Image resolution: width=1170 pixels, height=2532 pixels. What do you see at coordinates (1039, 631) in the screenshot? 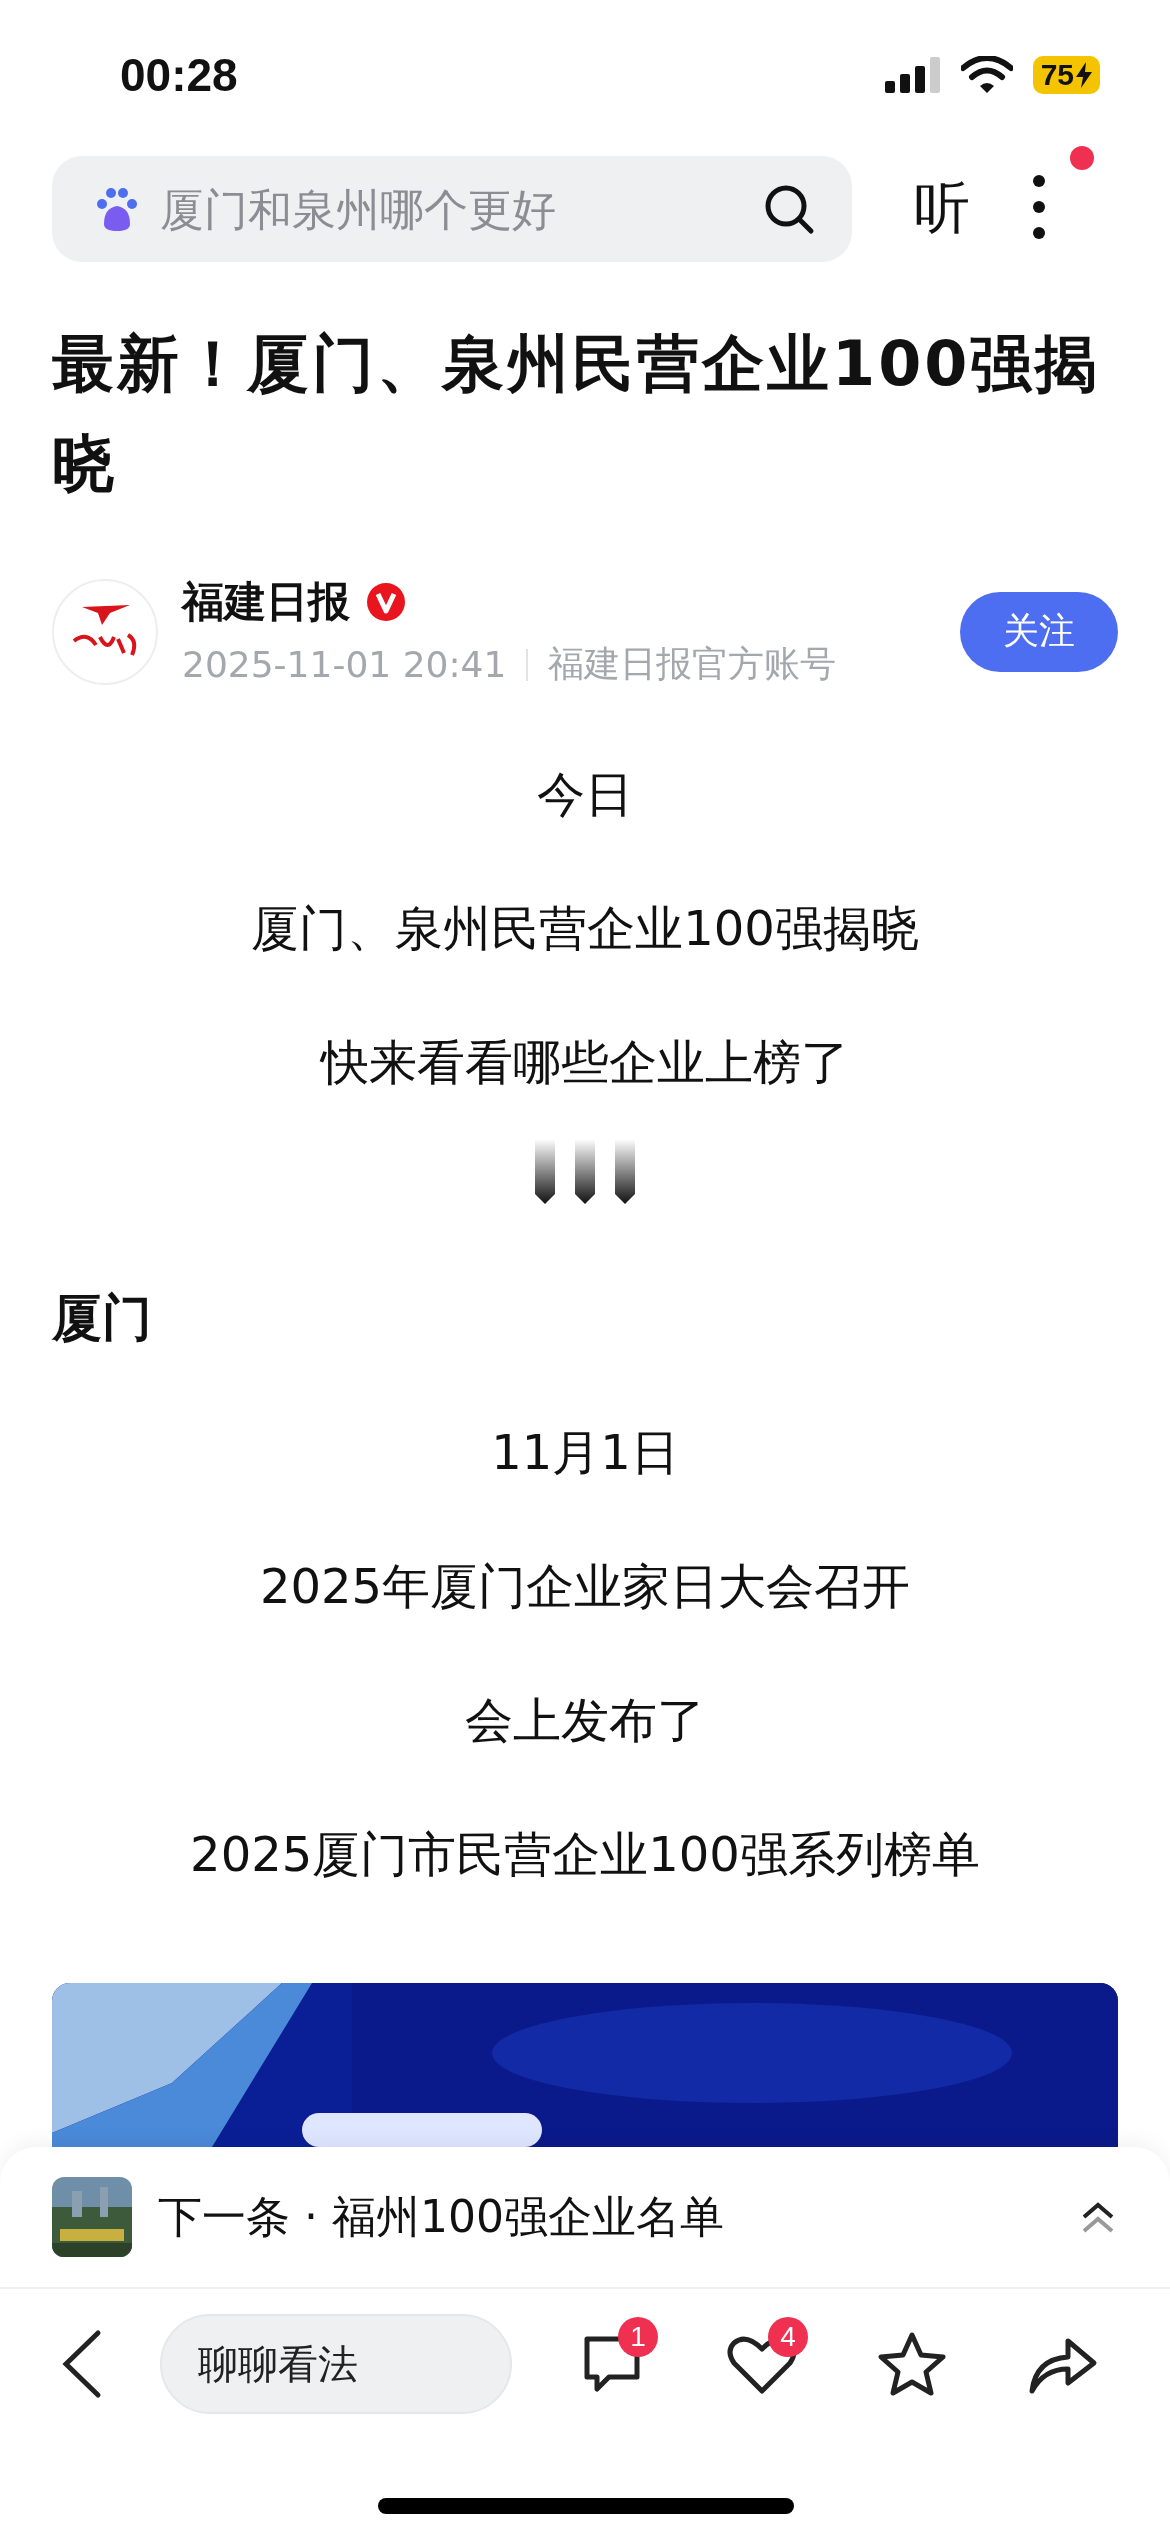
I see `follow-button: 关注` at bounding box center [1039, 631].